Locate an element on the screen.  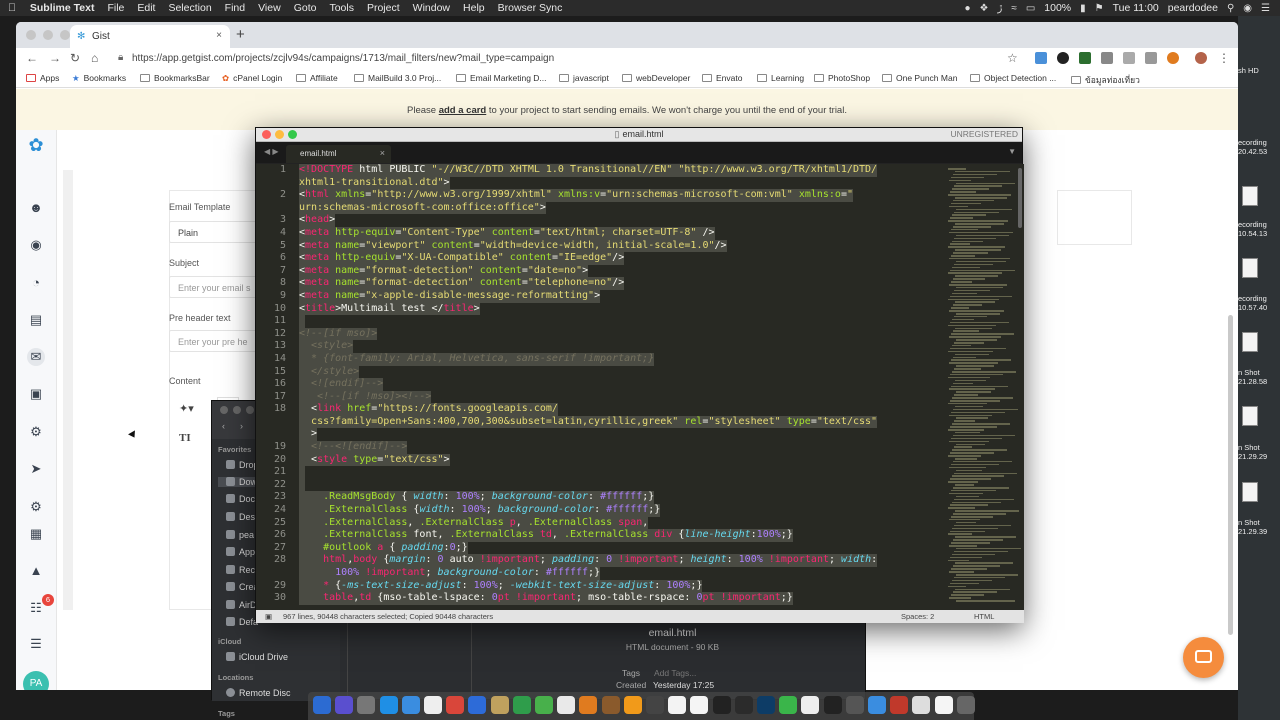
close-window-button is located at coordinates (31, 35).